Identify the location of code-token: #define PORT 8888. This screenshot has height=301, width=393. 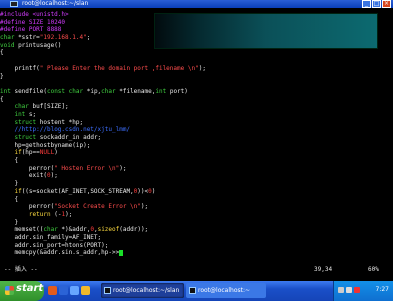
(31, 30).